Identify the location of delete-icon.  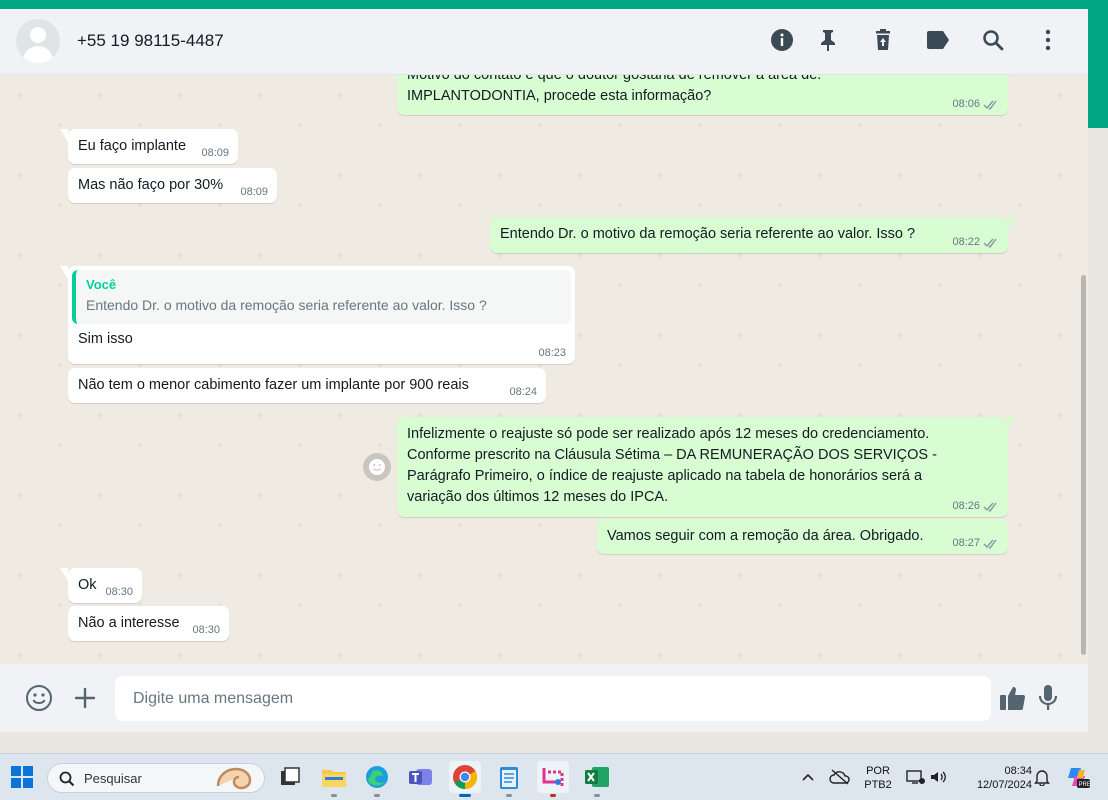
(883, 40).